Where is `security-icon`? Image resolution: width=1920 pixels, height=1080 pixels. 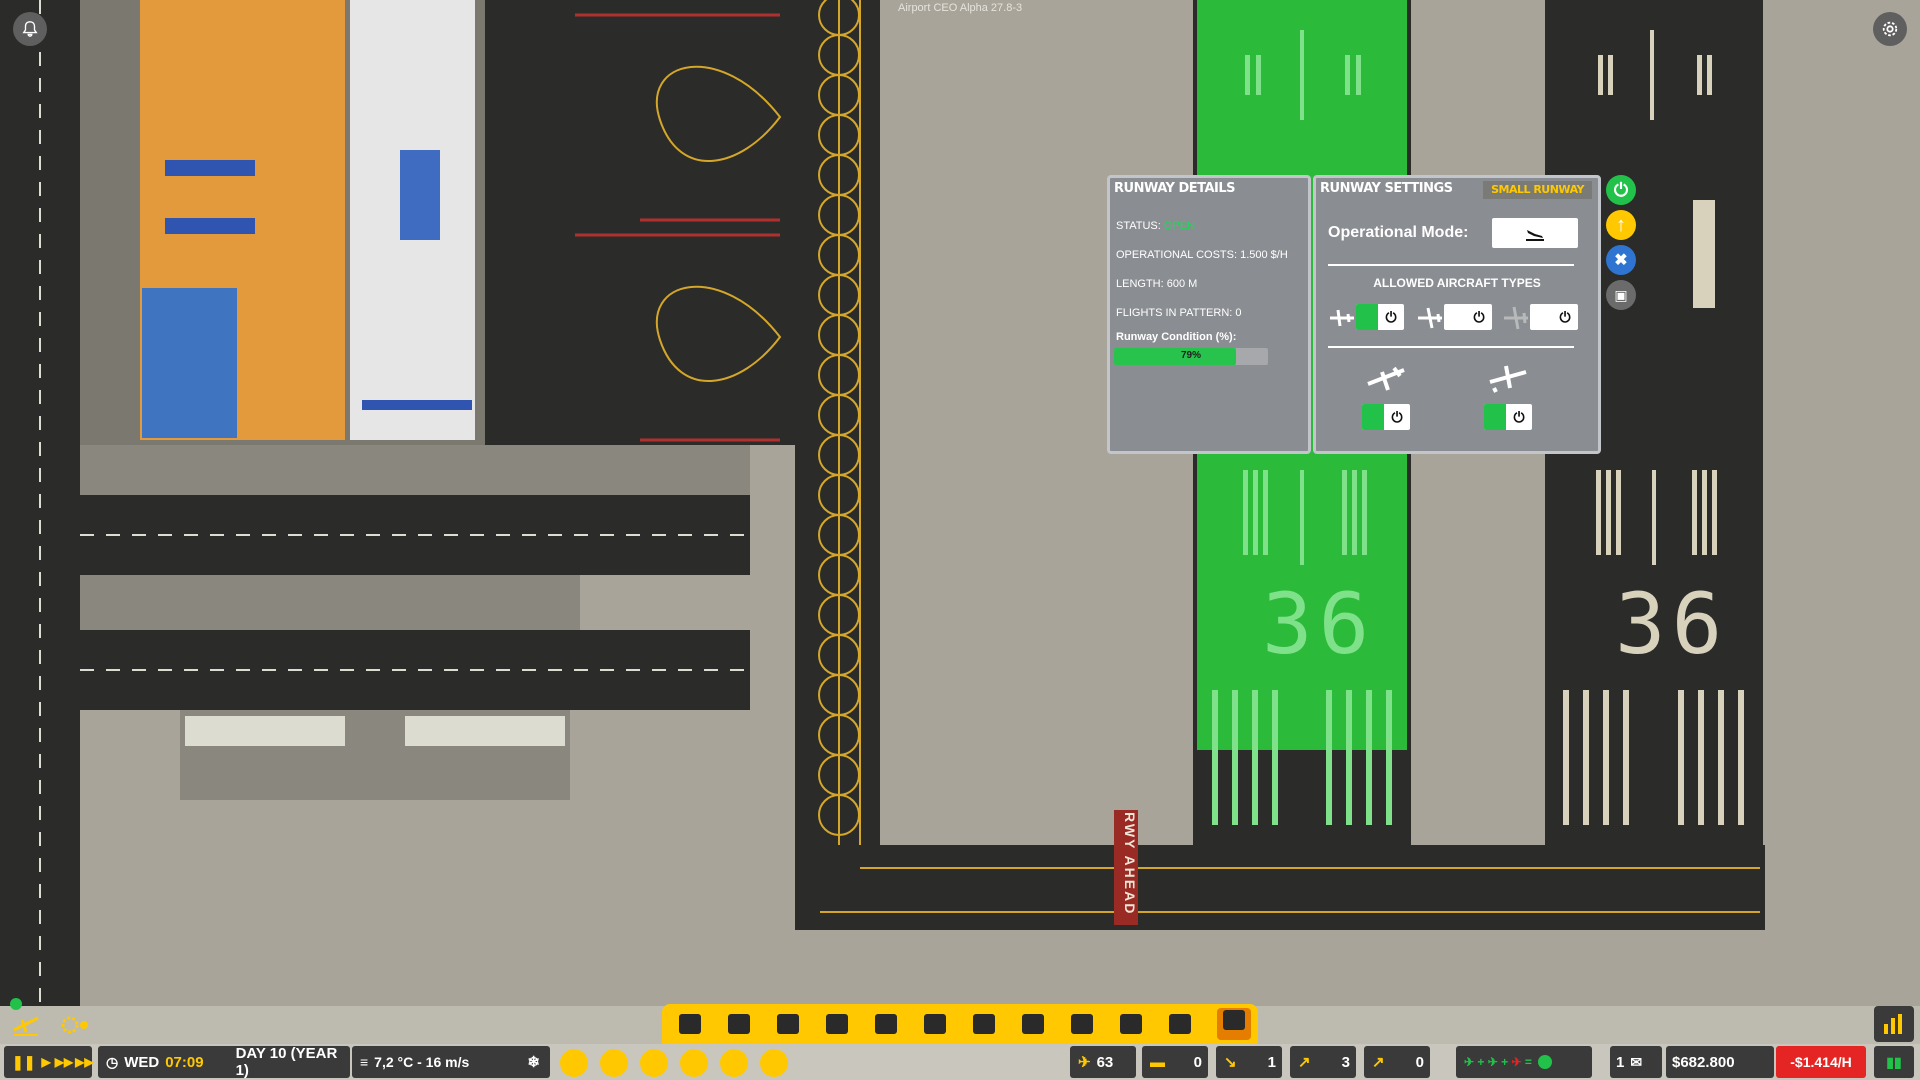 security-icon is located at coordinates (984, 1024).